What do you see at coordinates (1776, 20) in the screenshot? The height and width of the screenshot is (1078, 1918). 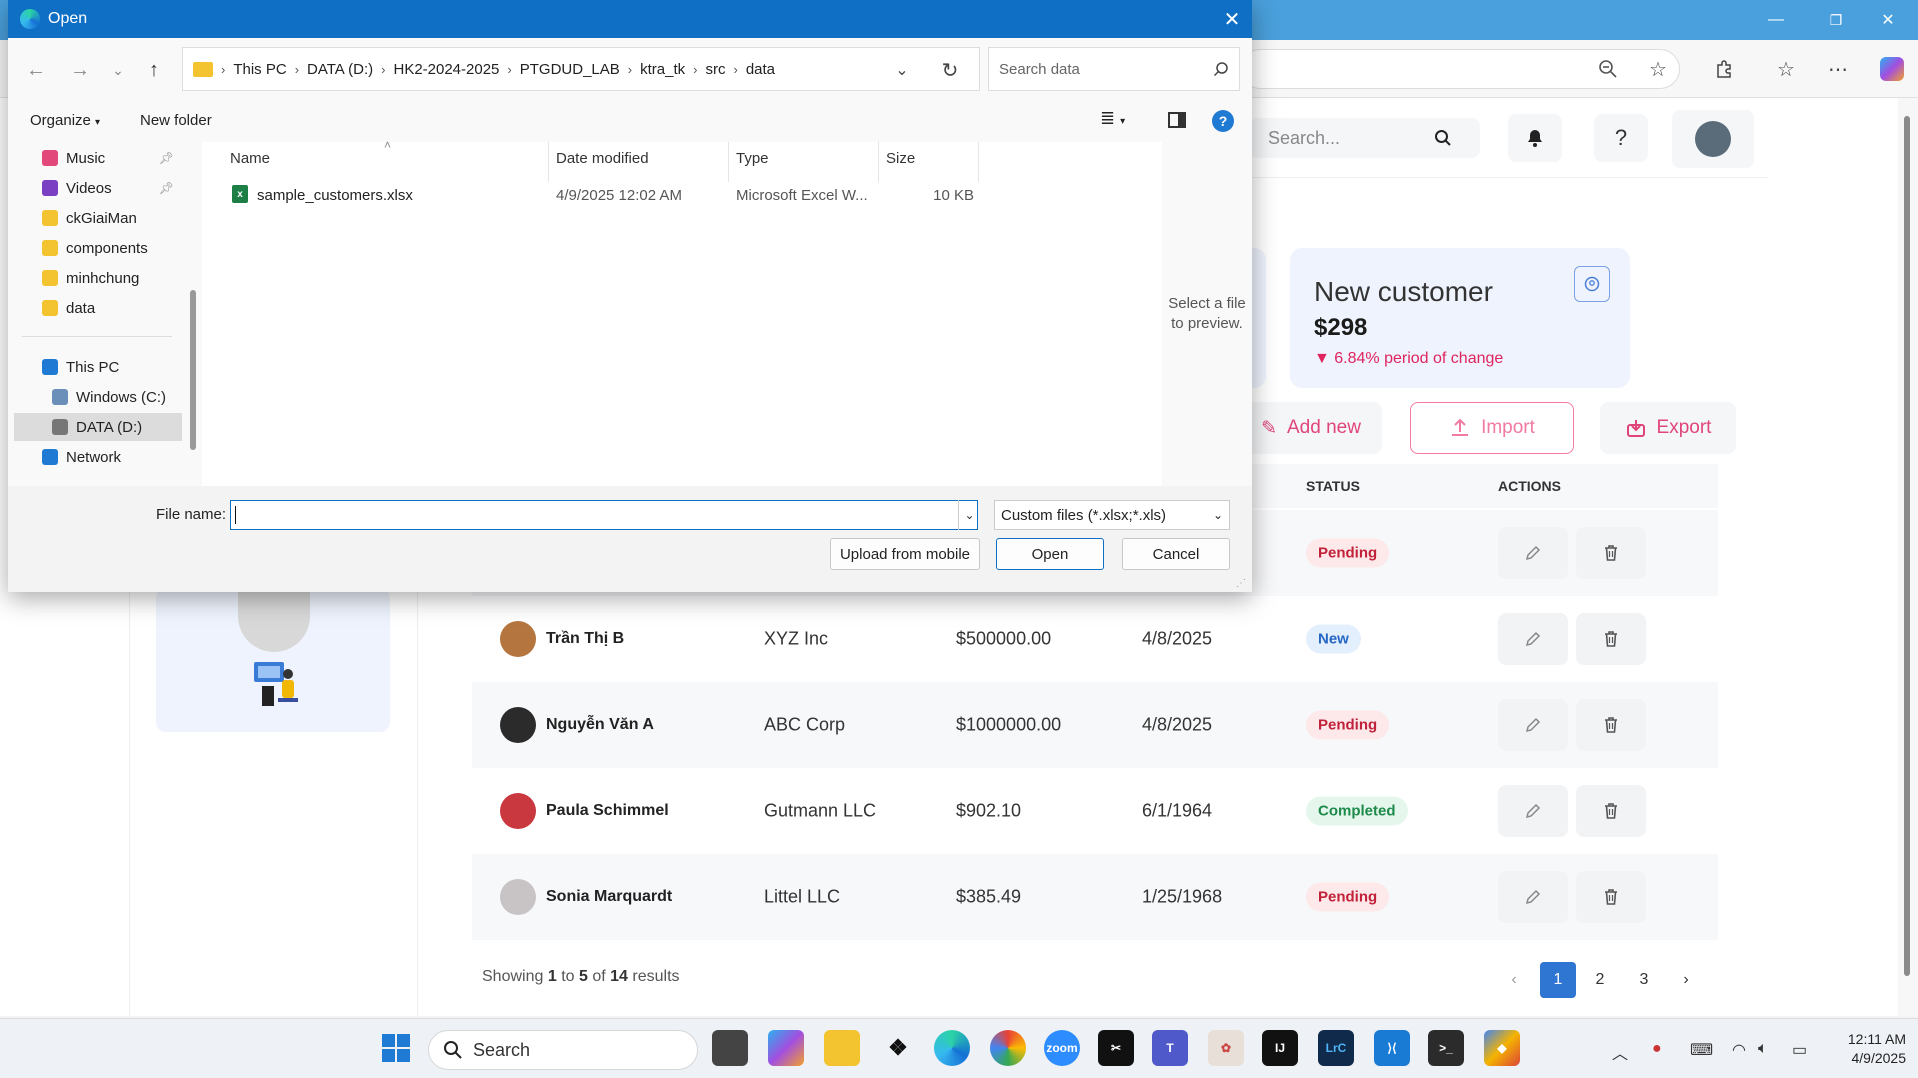 I see `minimize-button: —` at bounding box center [1776, 20].